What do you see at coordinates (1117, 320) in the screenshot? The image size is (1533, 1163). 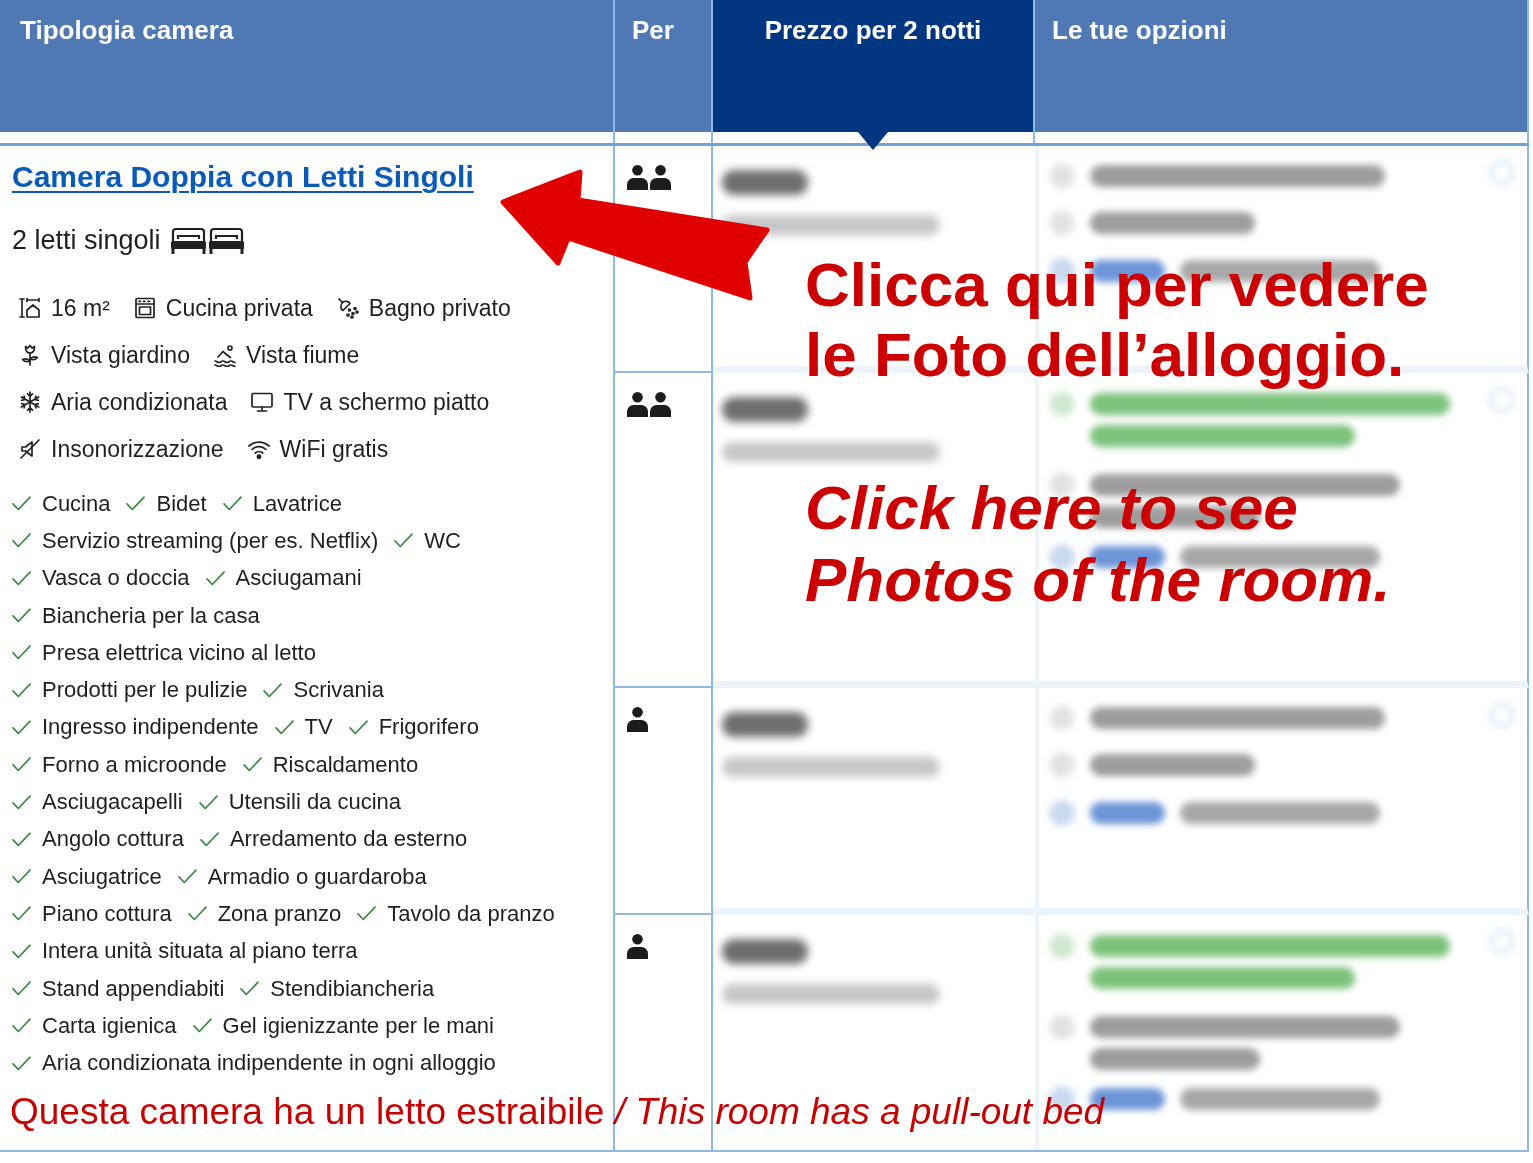 I see `callout-text: Clicca qui per vedere le Foto dell’alloggio.` at bounding box center [1117, 320].